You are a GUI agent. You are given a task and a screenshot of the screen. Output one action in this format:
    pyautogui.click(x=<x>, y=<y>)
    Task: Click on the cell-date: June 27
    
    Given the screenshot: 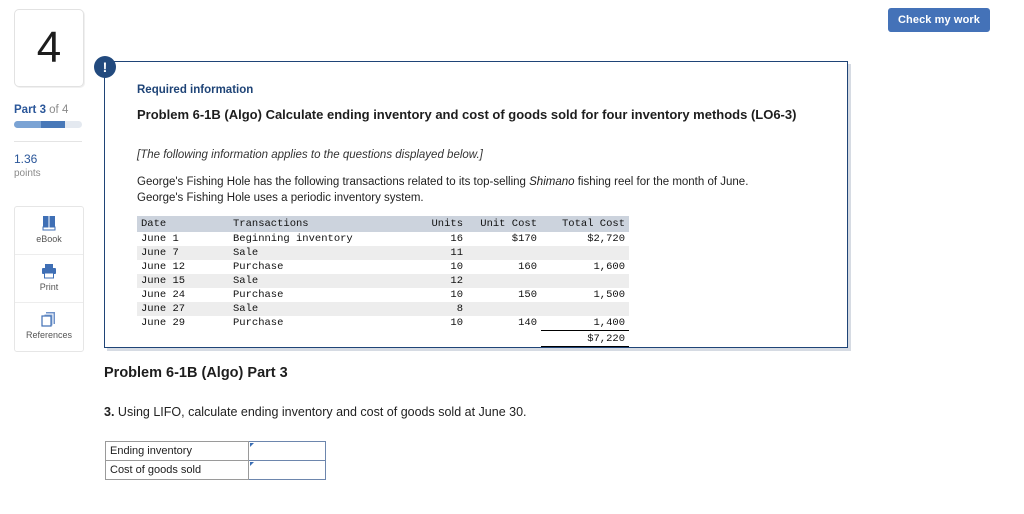 What is the action you would take?
    pyautogui.click(x=163, y=309)
    